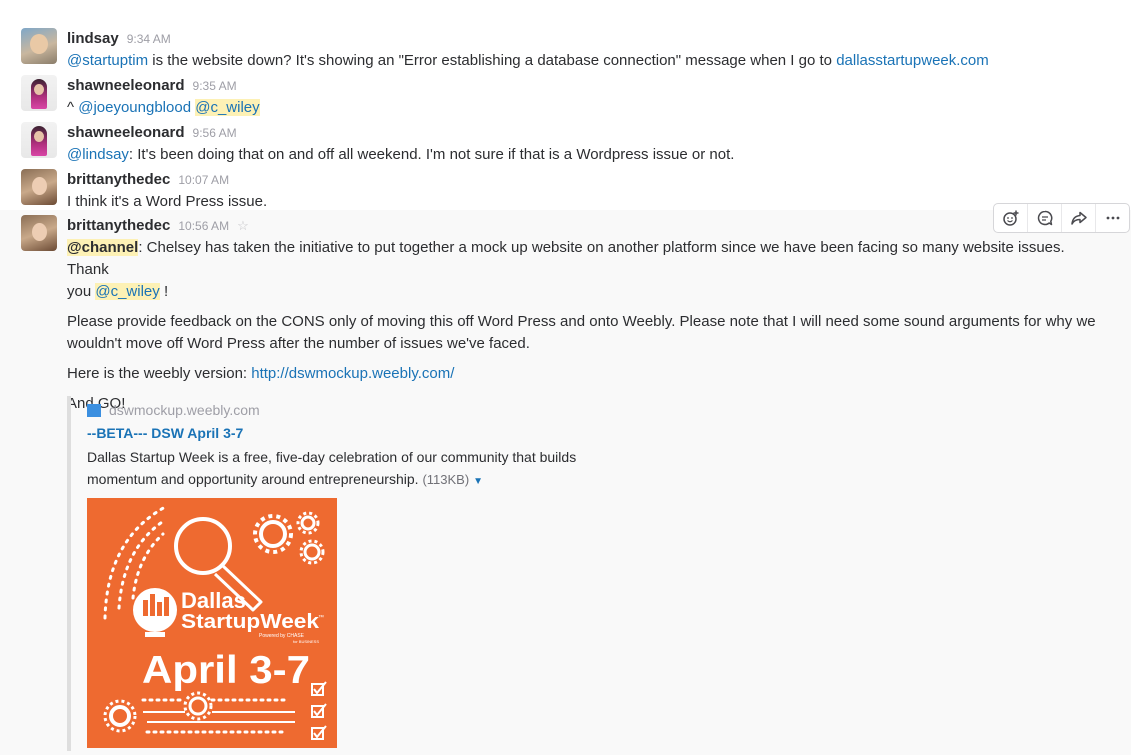 The width and height of the screenshot is (1131, 755). I want to click on message-text: !, so click(164, 291).